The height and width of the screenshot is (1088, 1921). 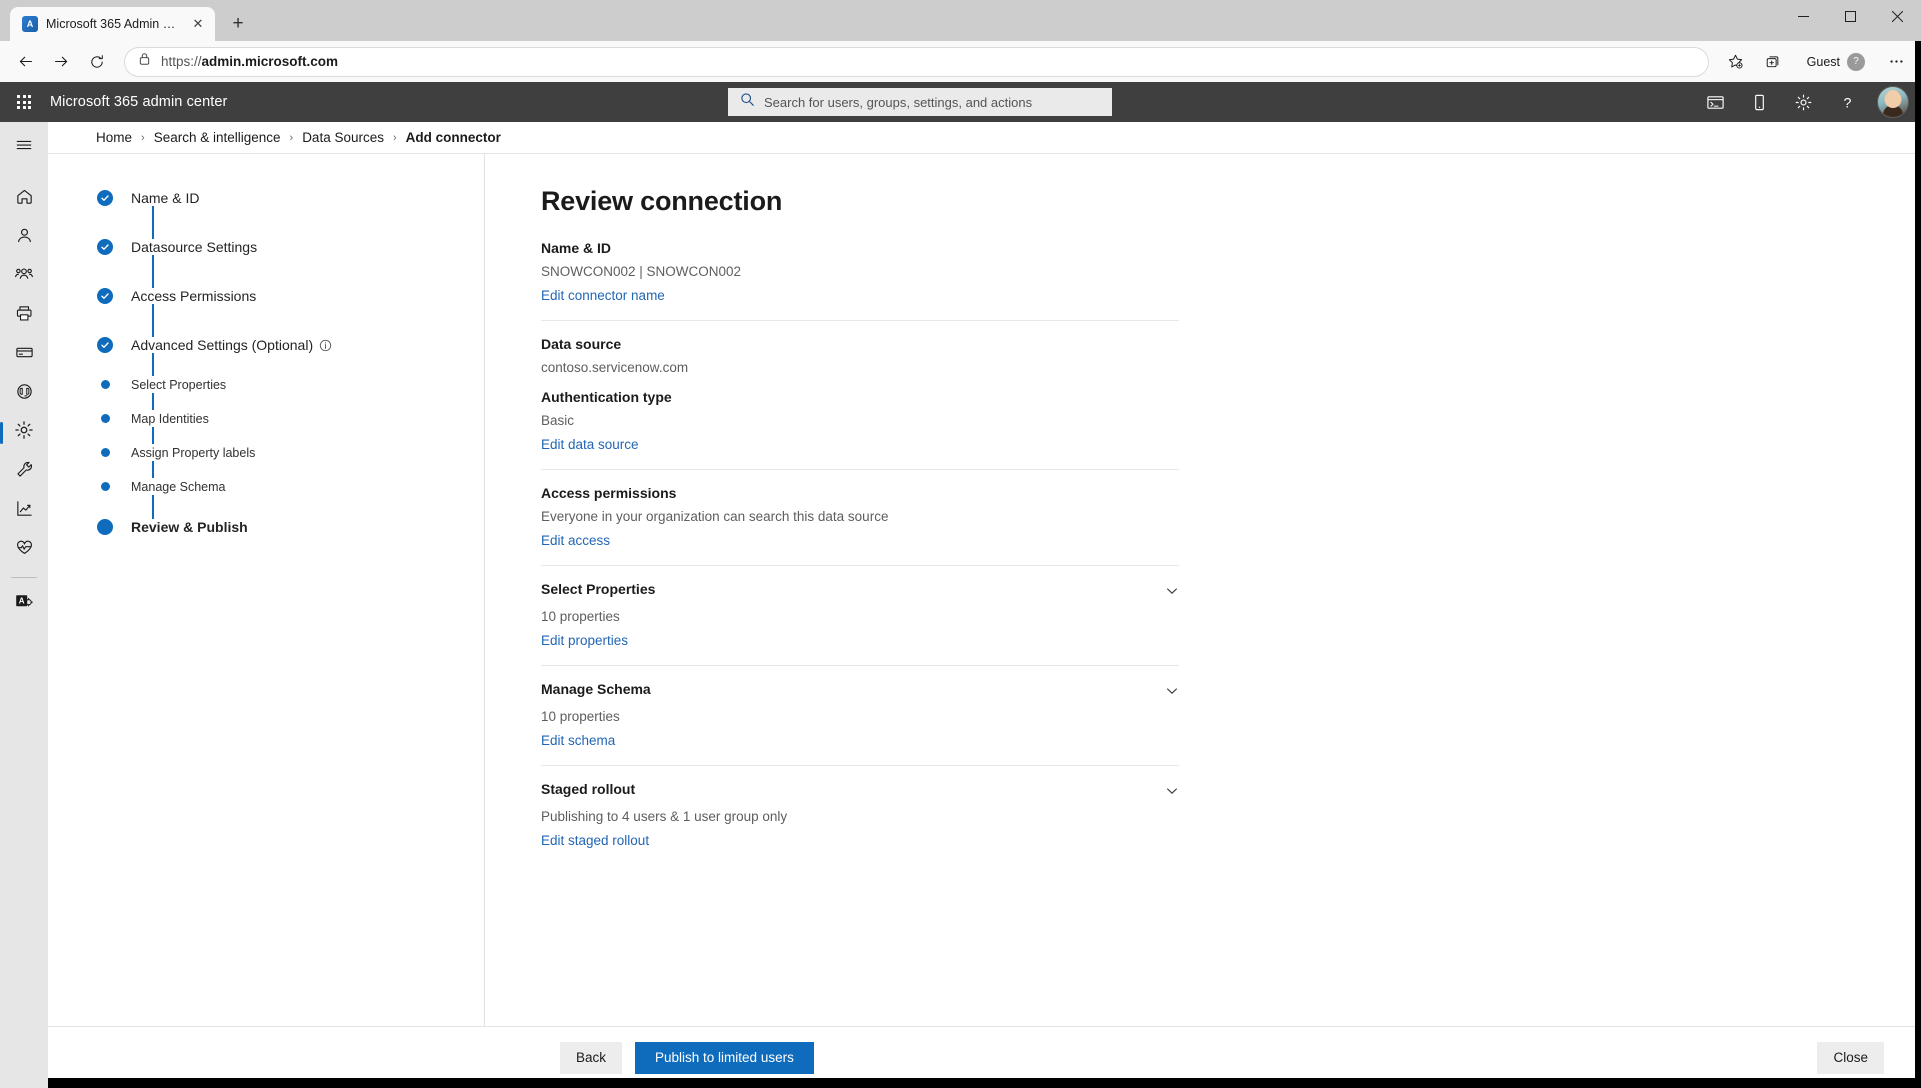 I want to click on wizard-step-label: Review & Publish, so click(x=189, y=527).